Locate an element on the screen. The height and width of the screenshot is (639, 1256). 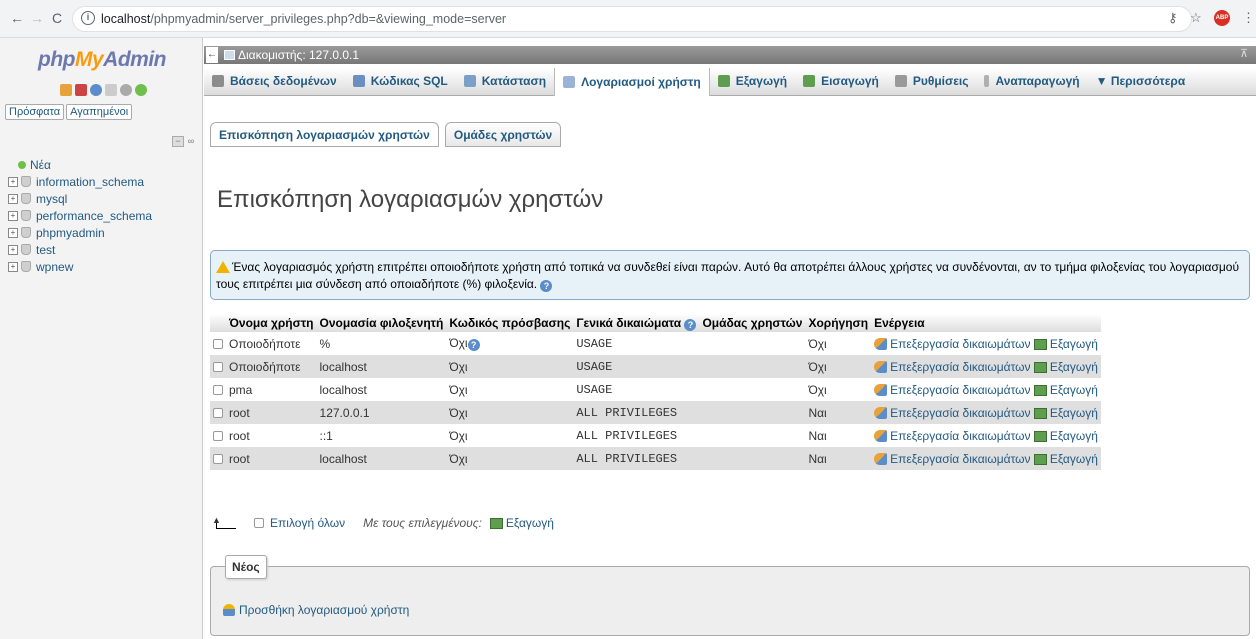
cell-actions: Επεξεργασία δικαιωμάτων Εξαγωγή is located at coordinates (986, 458).